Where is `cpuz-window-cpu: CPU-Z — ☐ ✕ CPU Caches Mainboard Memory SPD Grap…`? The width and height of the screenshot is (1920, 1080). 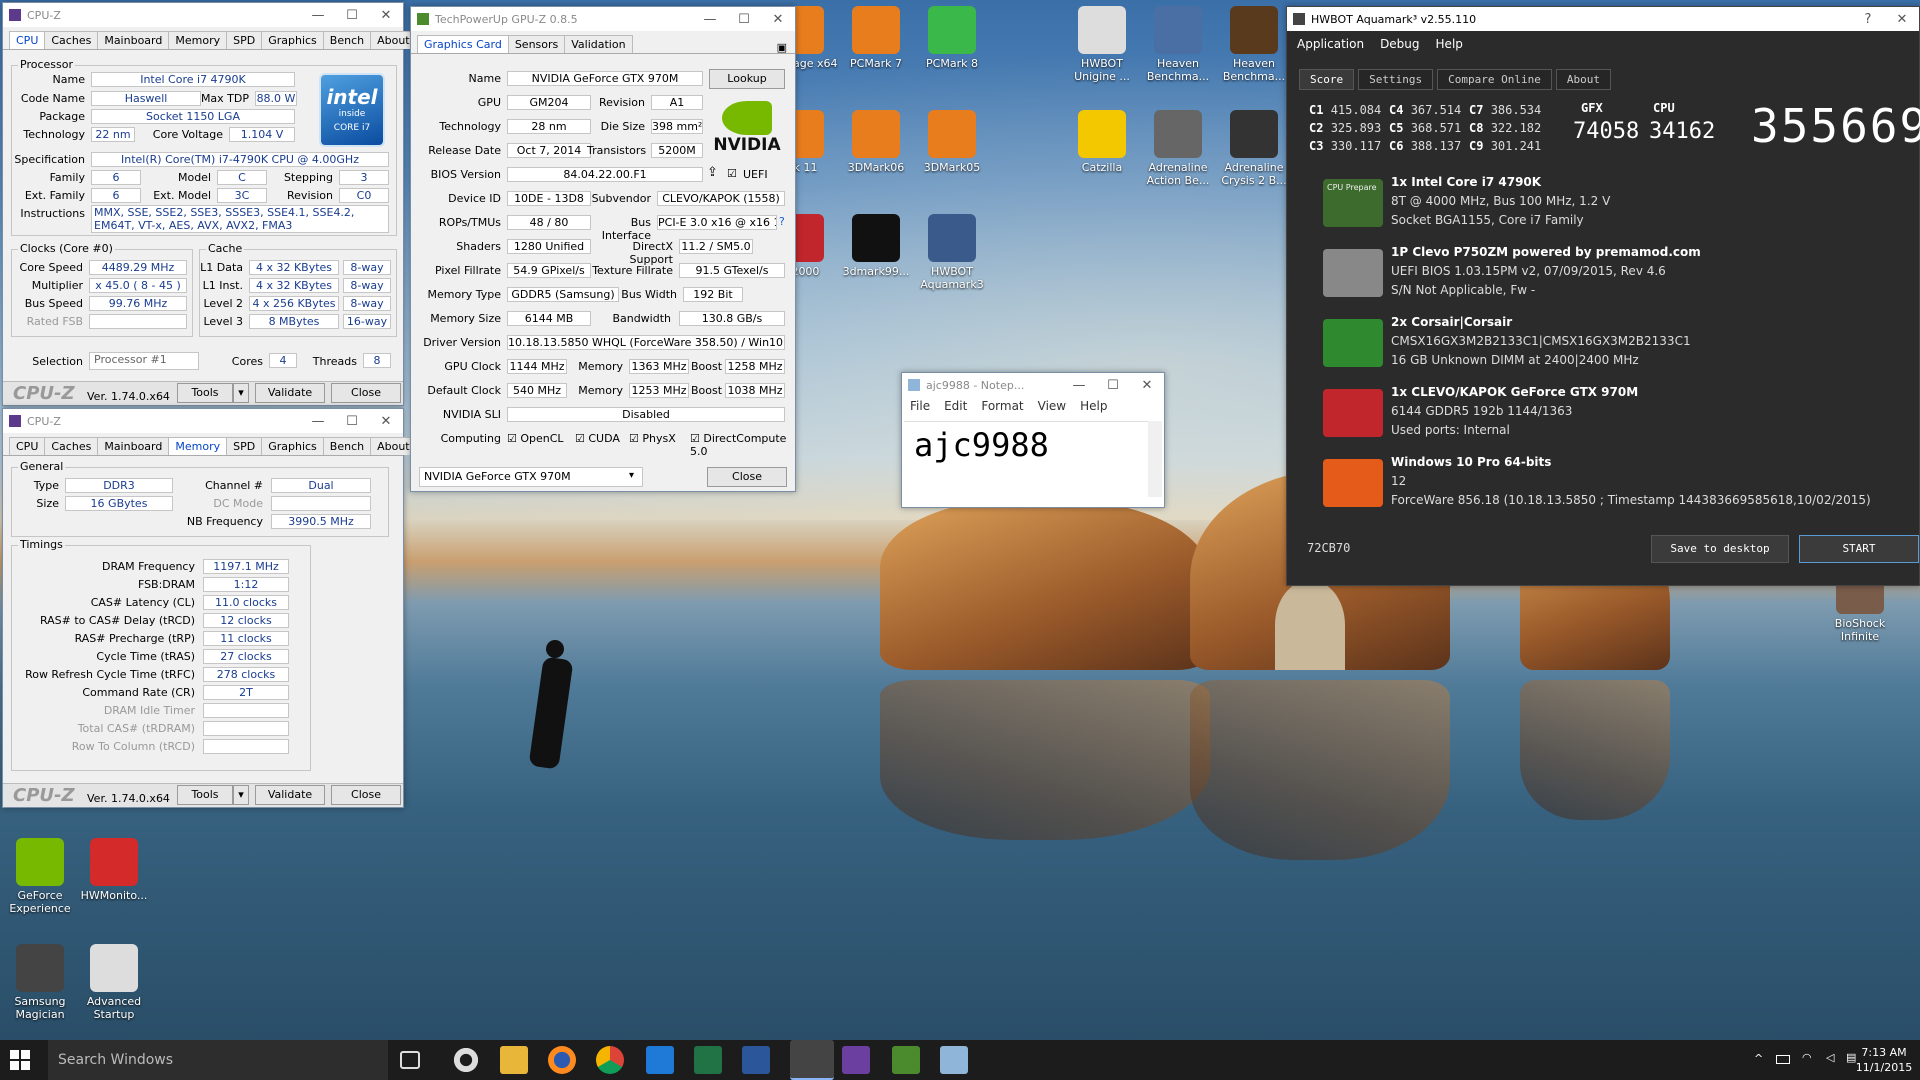
cpuz-window-cpu: CPU-Z — ☐ ✕ CPU Caches Mainboard Memory SPD Grap… is located at coordinates (209, 204).